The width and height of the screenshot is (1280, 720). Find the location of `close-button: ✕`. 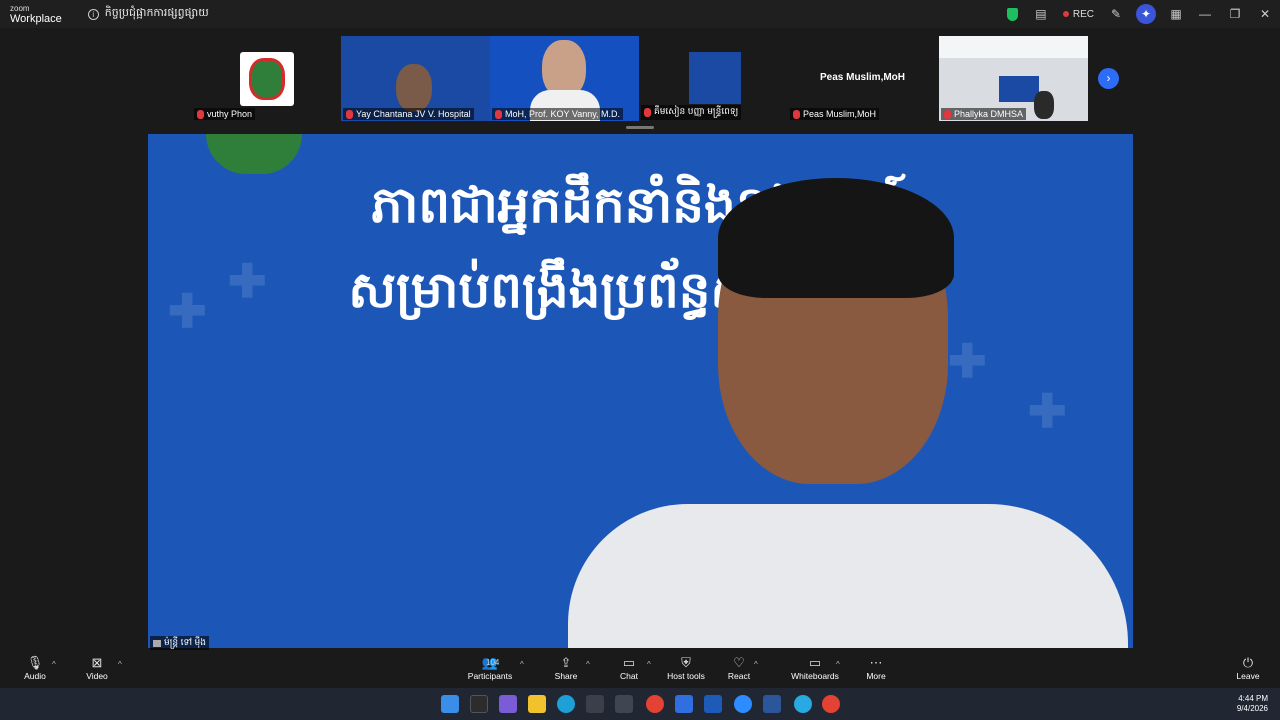

close-button: ✕ is located at coordinates (1265, 14).